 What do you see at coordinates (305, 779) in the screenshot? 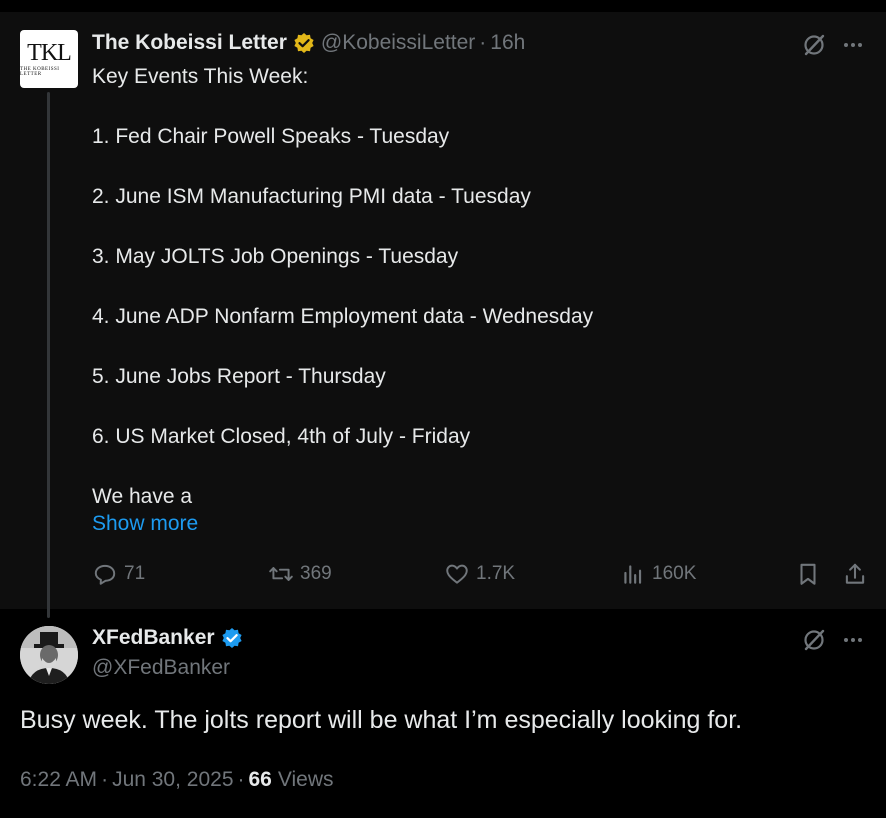
I see `reply-views-label: Views` at bounding box center [305, 779].